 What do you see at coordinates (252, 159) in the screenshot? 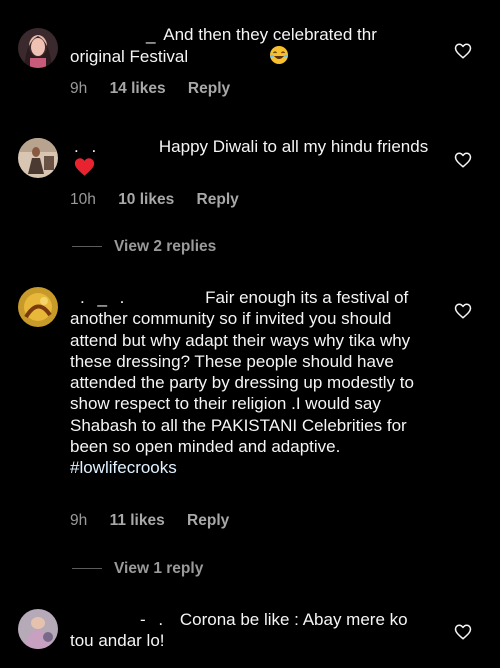
I see `comment-text: . . Happy Diwali to all my hindu friends` at bounding box center [252, 159].